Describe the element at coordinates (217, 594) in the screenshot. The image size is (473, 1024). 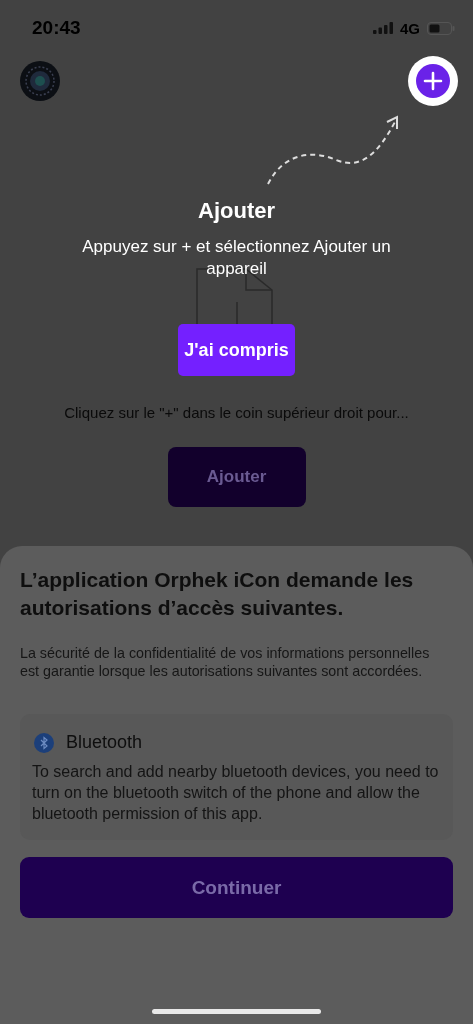
I see `sheet-title: L’application Orphek iCon demande les autorisations d’accès suivantes.` at that location.